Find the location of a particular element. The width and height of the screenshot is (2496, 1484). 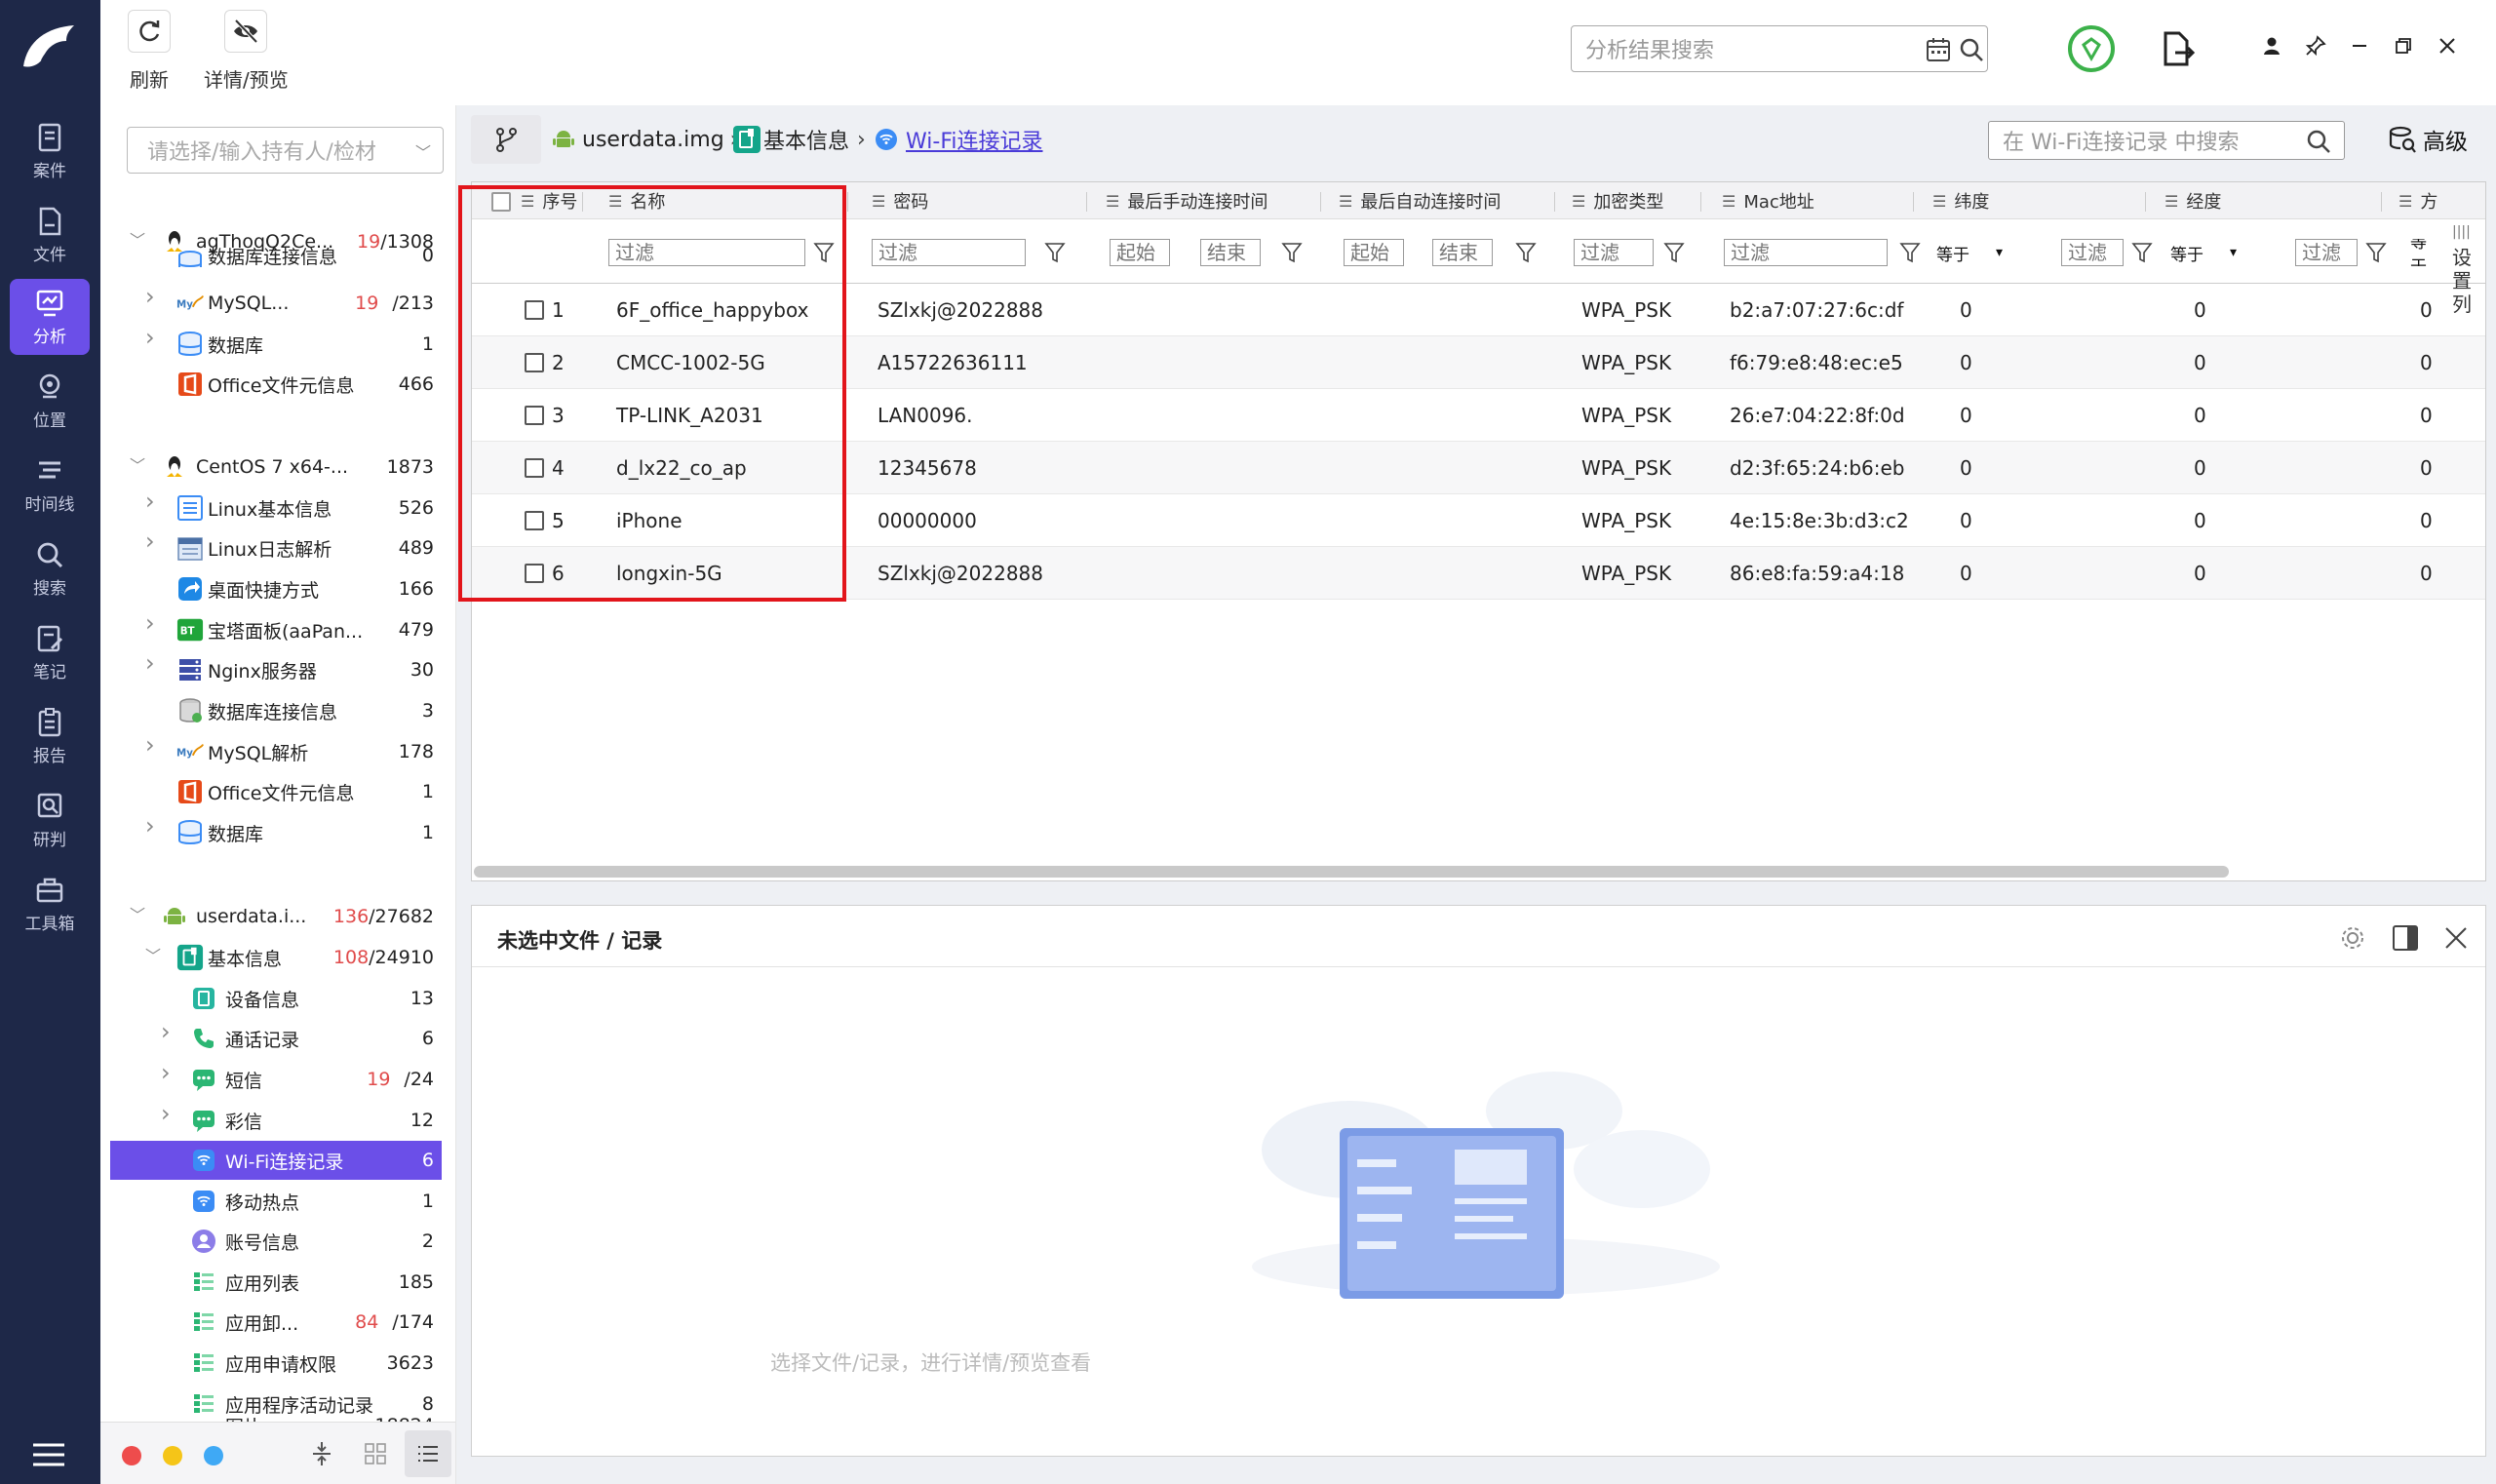

tree-item: › 彩信 12 is located at coordinates (271, 1120).